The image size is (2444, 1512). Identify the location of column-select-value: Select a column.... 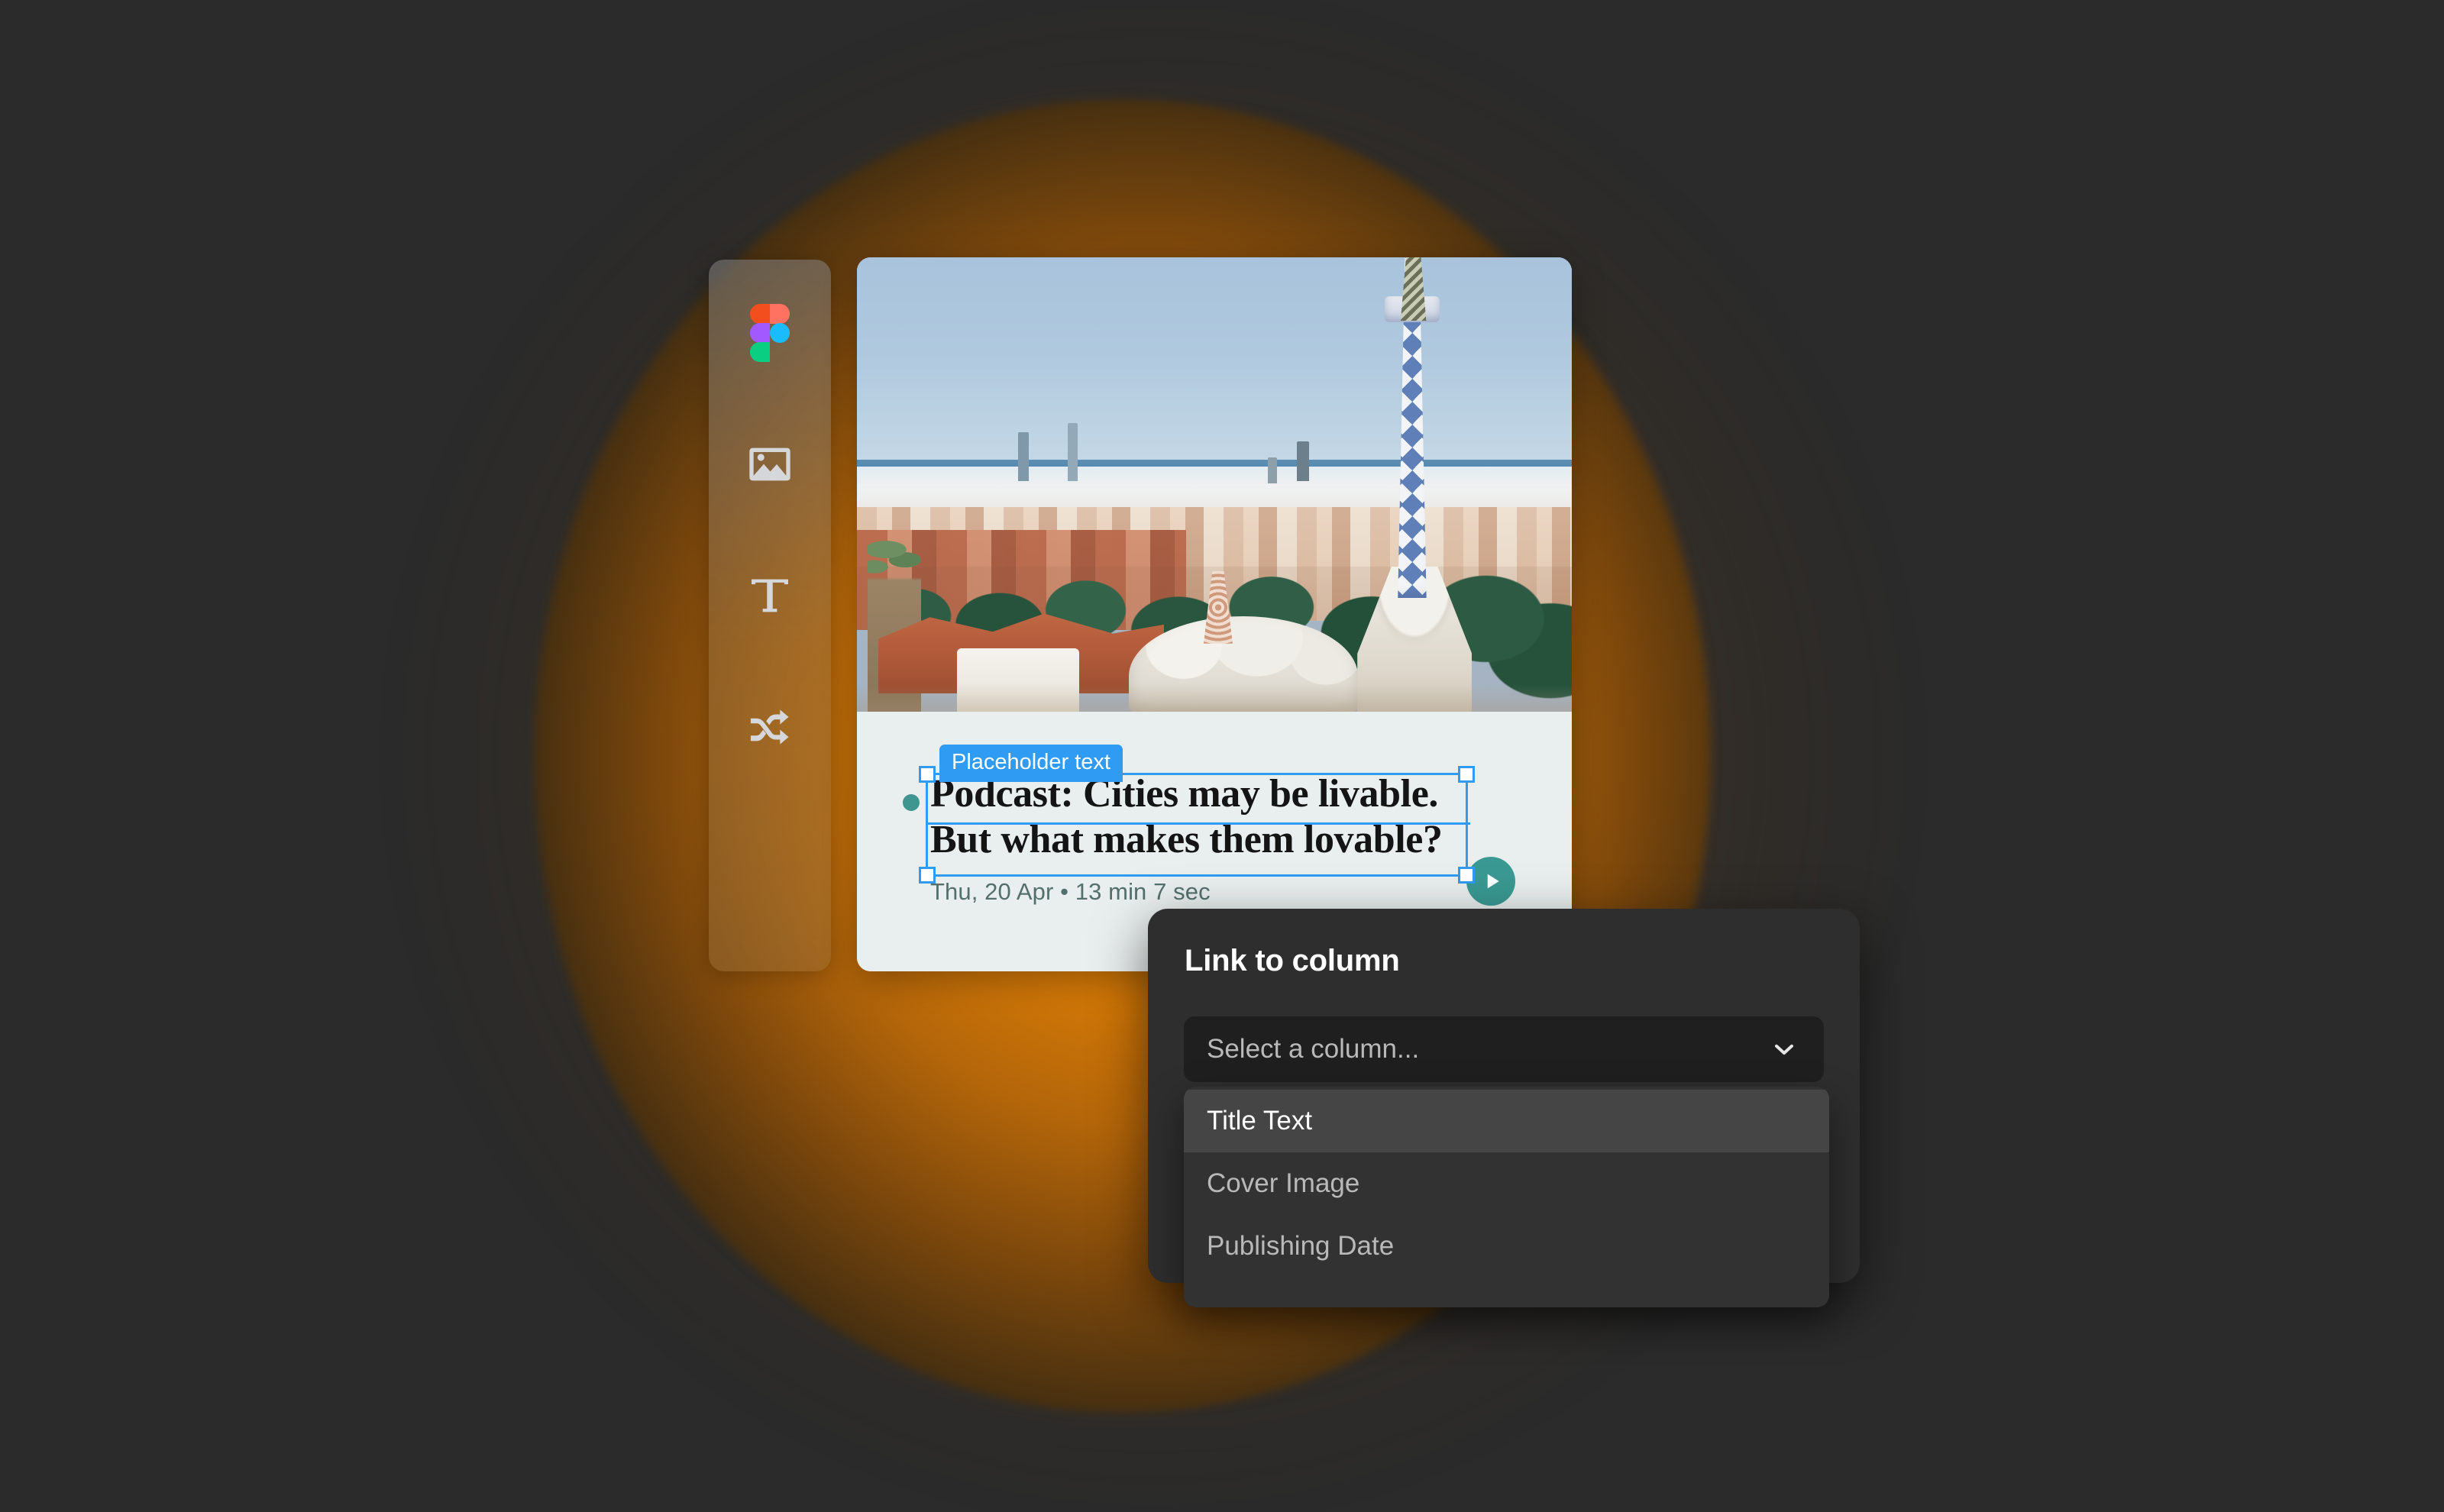
(1314, 1049).